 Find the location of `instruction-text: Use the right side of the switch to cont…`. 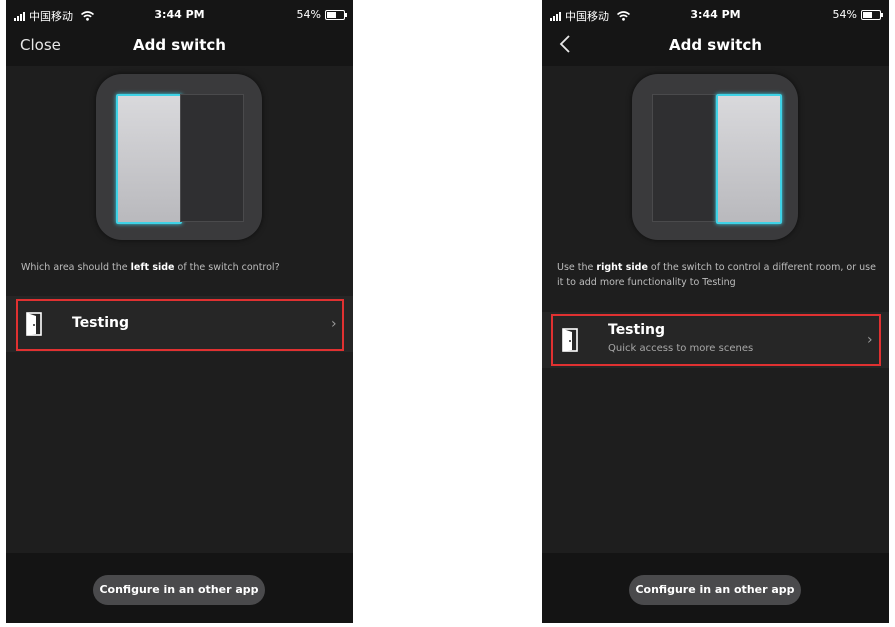

instruction-text: Use the right side of the switch to cont… is located at coordinates (716, 275).